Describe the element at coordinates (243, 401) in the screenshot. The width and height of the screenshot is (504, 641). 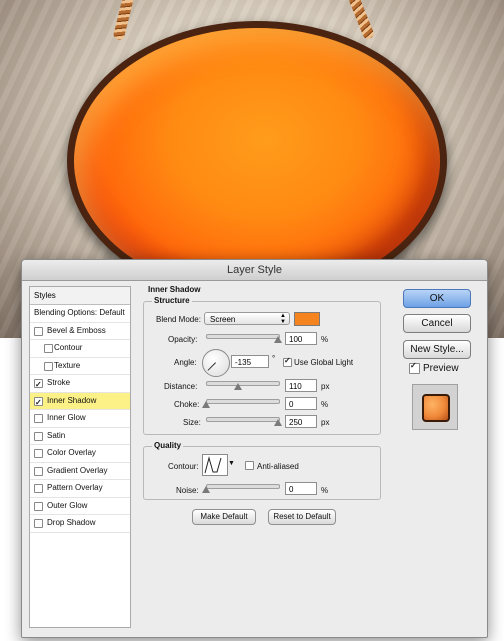
I see `choke-slider-track` at that location.